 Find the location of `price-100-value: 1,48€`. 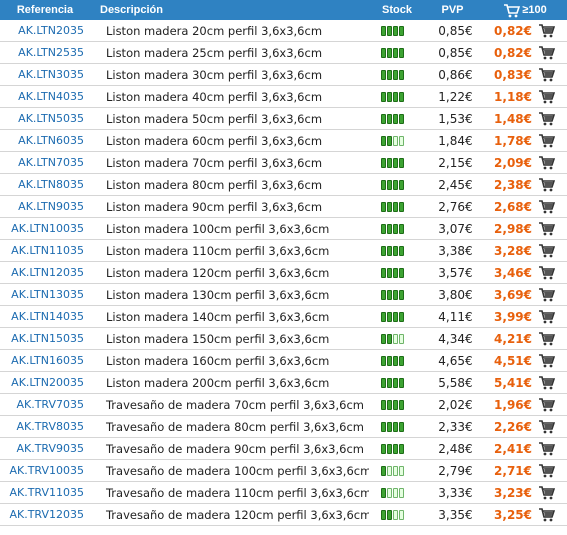

price-100-value: 1,48€ is located at coordinates (513, 118).